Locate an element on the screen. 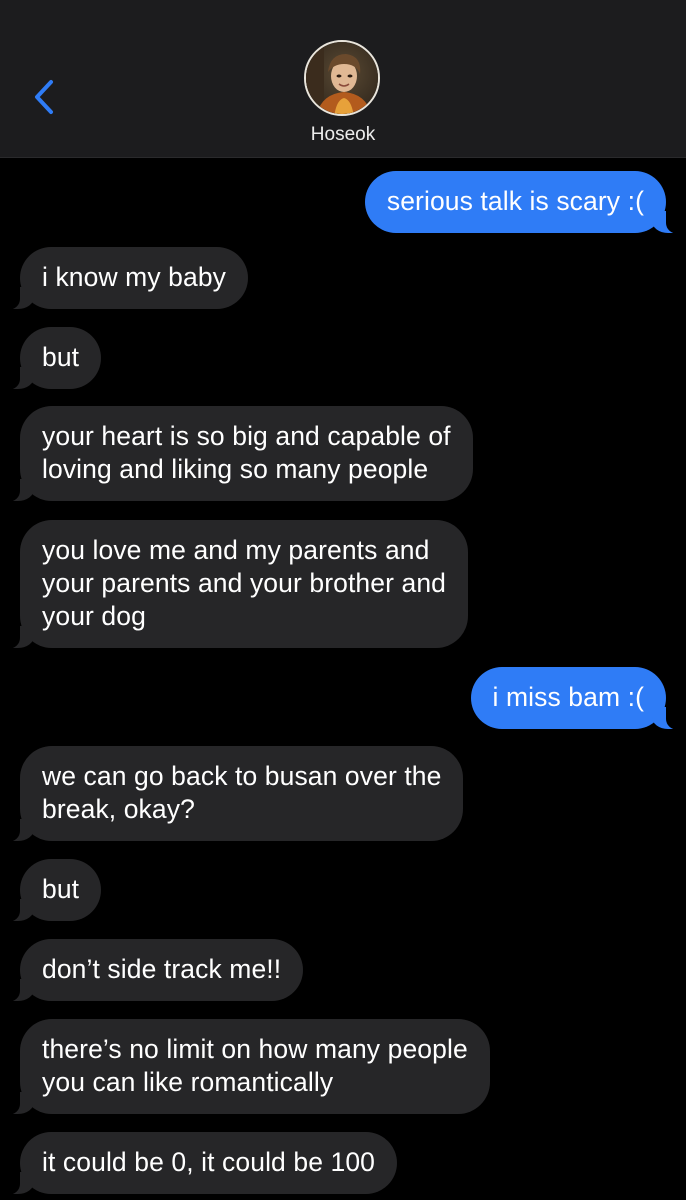  avatar is located at coordinates (342, 78).